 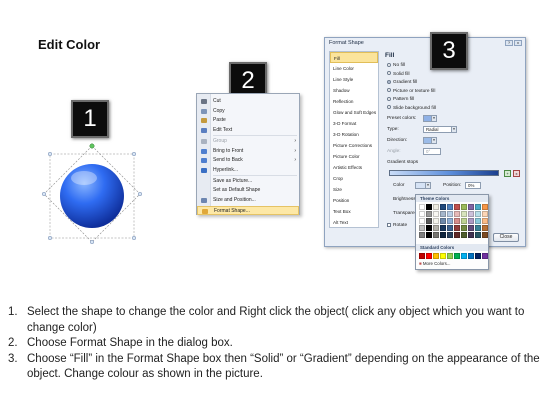 I want to click on menu-item-group: Group ›, so click(x=248, y=141).